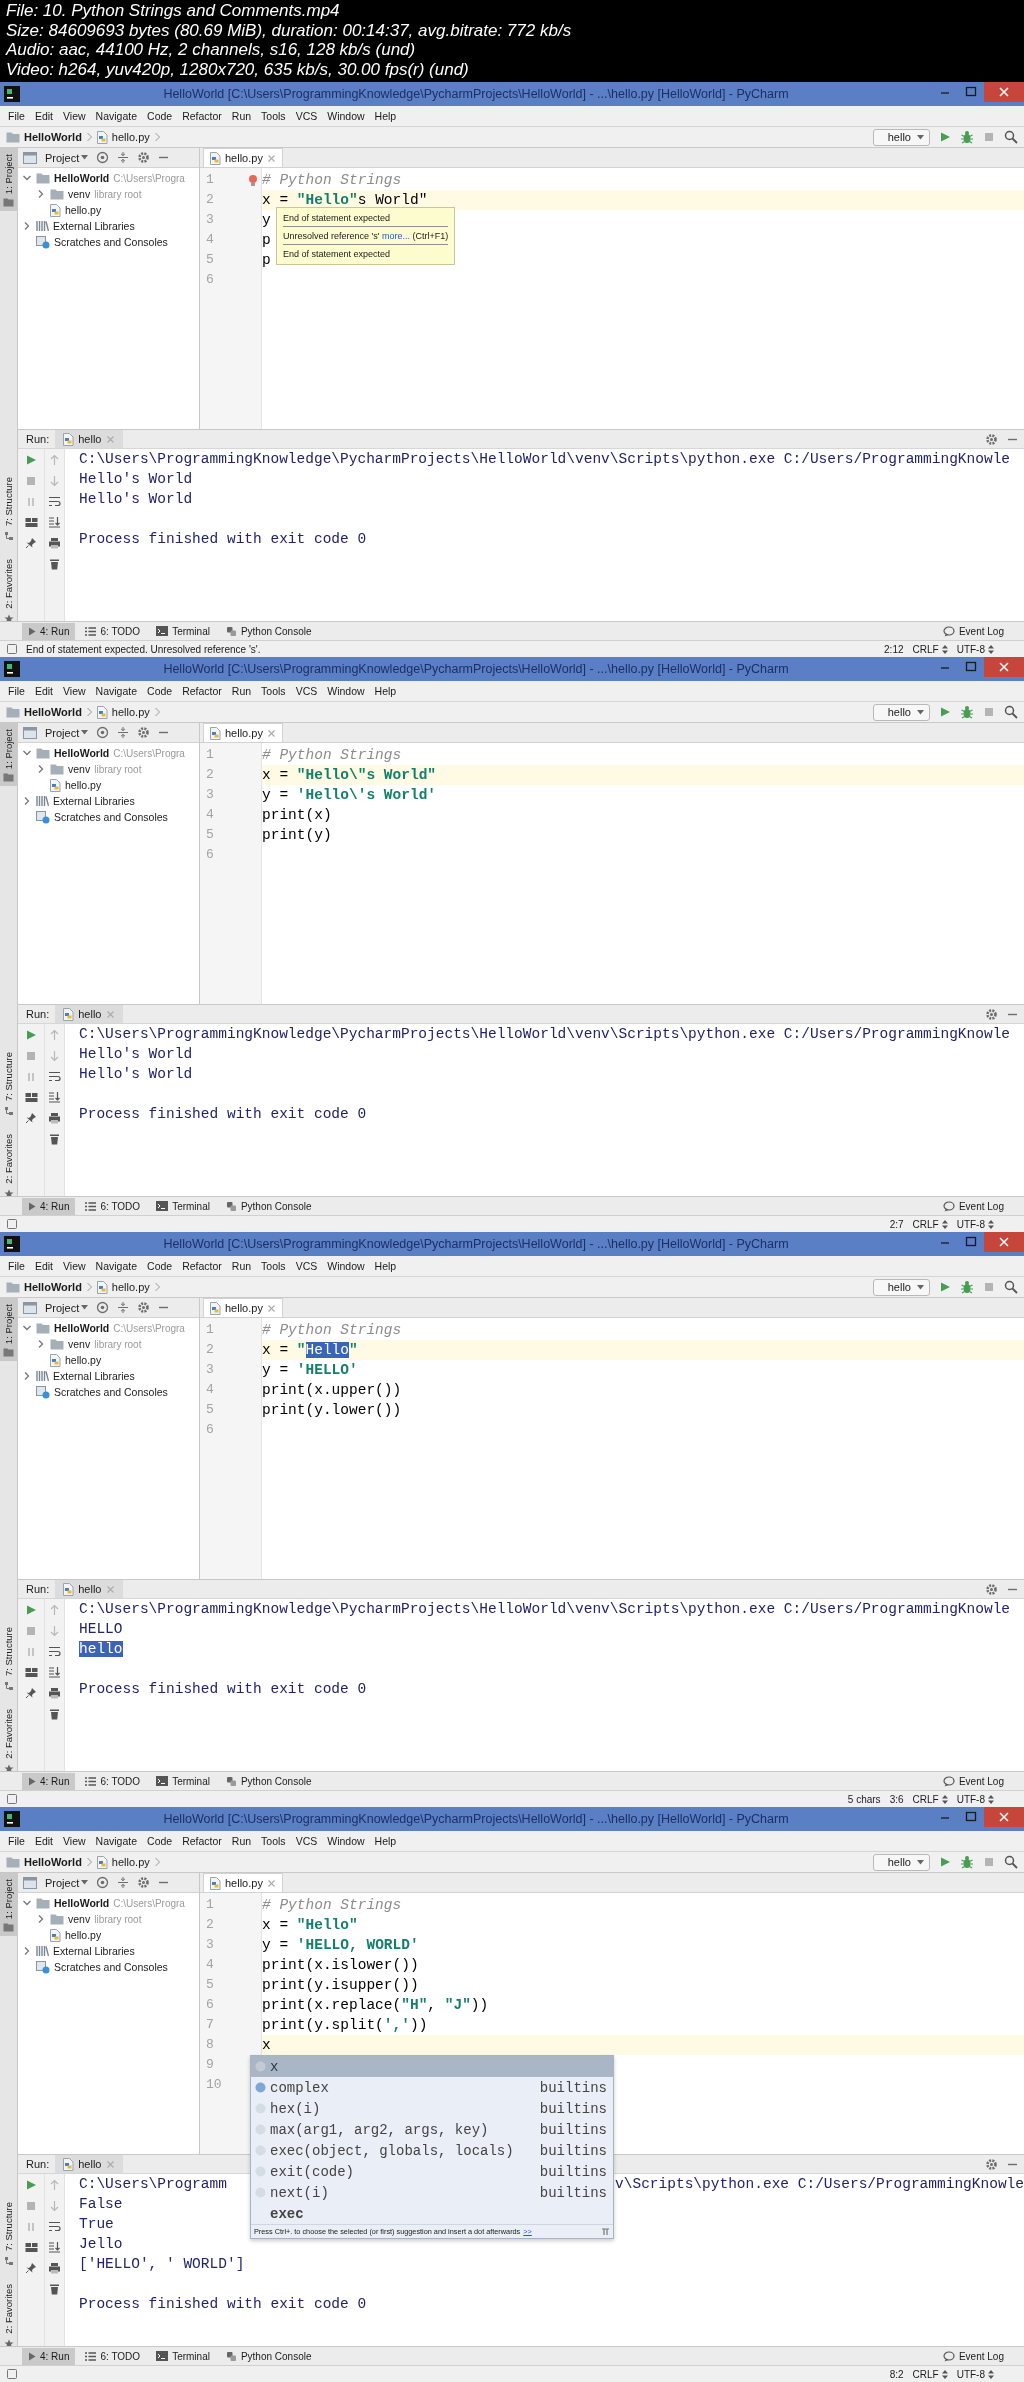  Describe the element at coordinates (16, 691) in the screenshot. I see `menu-item: File` at that location.